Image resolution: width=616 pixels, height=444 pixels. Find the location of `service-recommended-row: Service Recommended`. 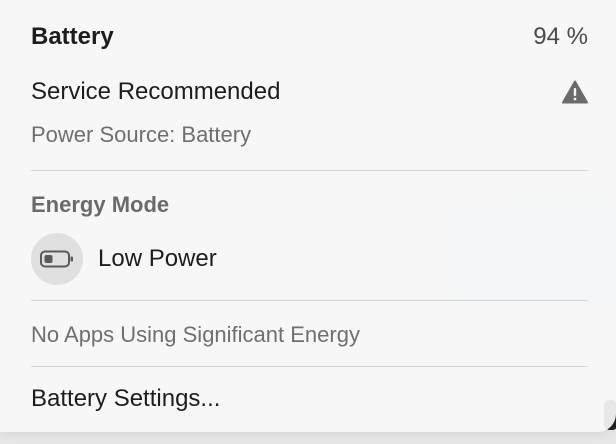

service-recommended-row: Service Recommended is located at coordinates (309, 92).